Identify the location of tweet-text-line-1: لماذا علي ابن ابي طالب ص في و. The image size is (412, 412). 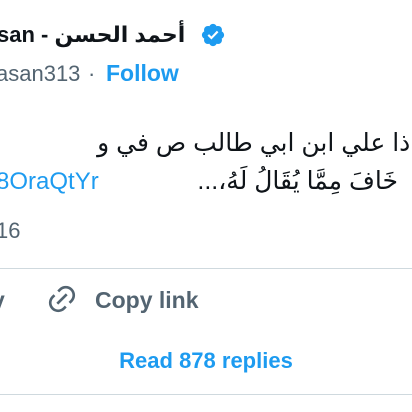
(254, 143).